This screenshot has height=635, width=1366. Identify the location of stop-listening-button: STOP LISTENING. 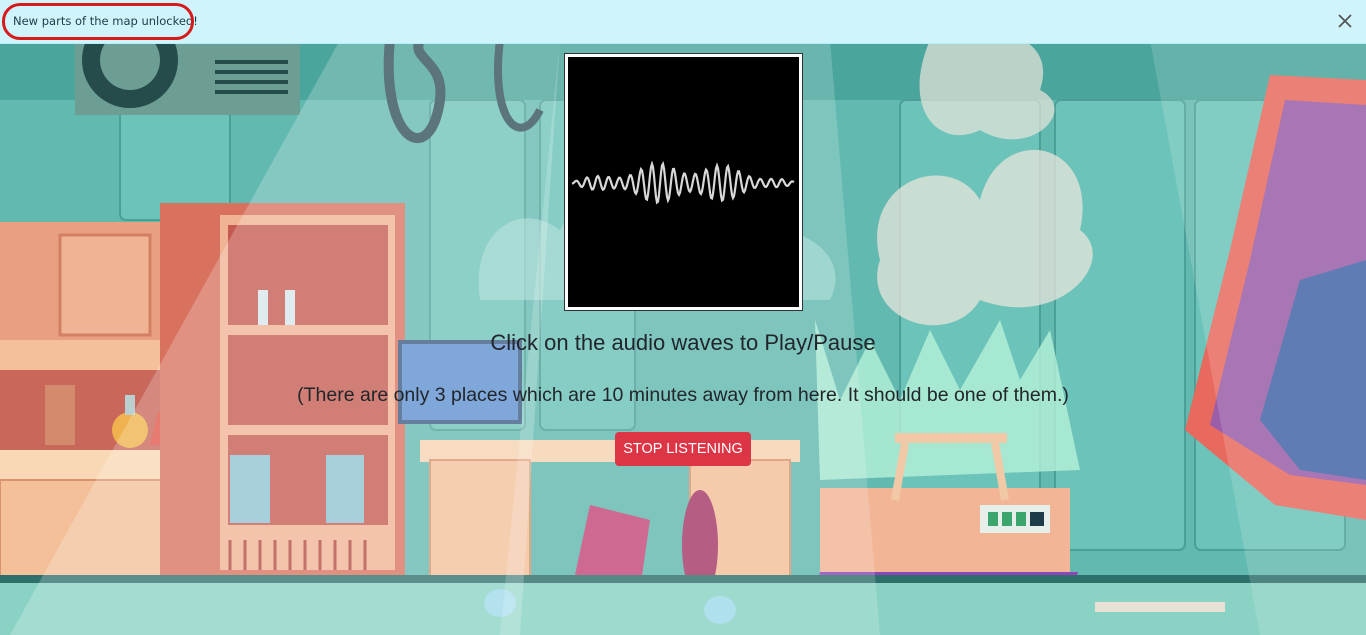
(683, 449).